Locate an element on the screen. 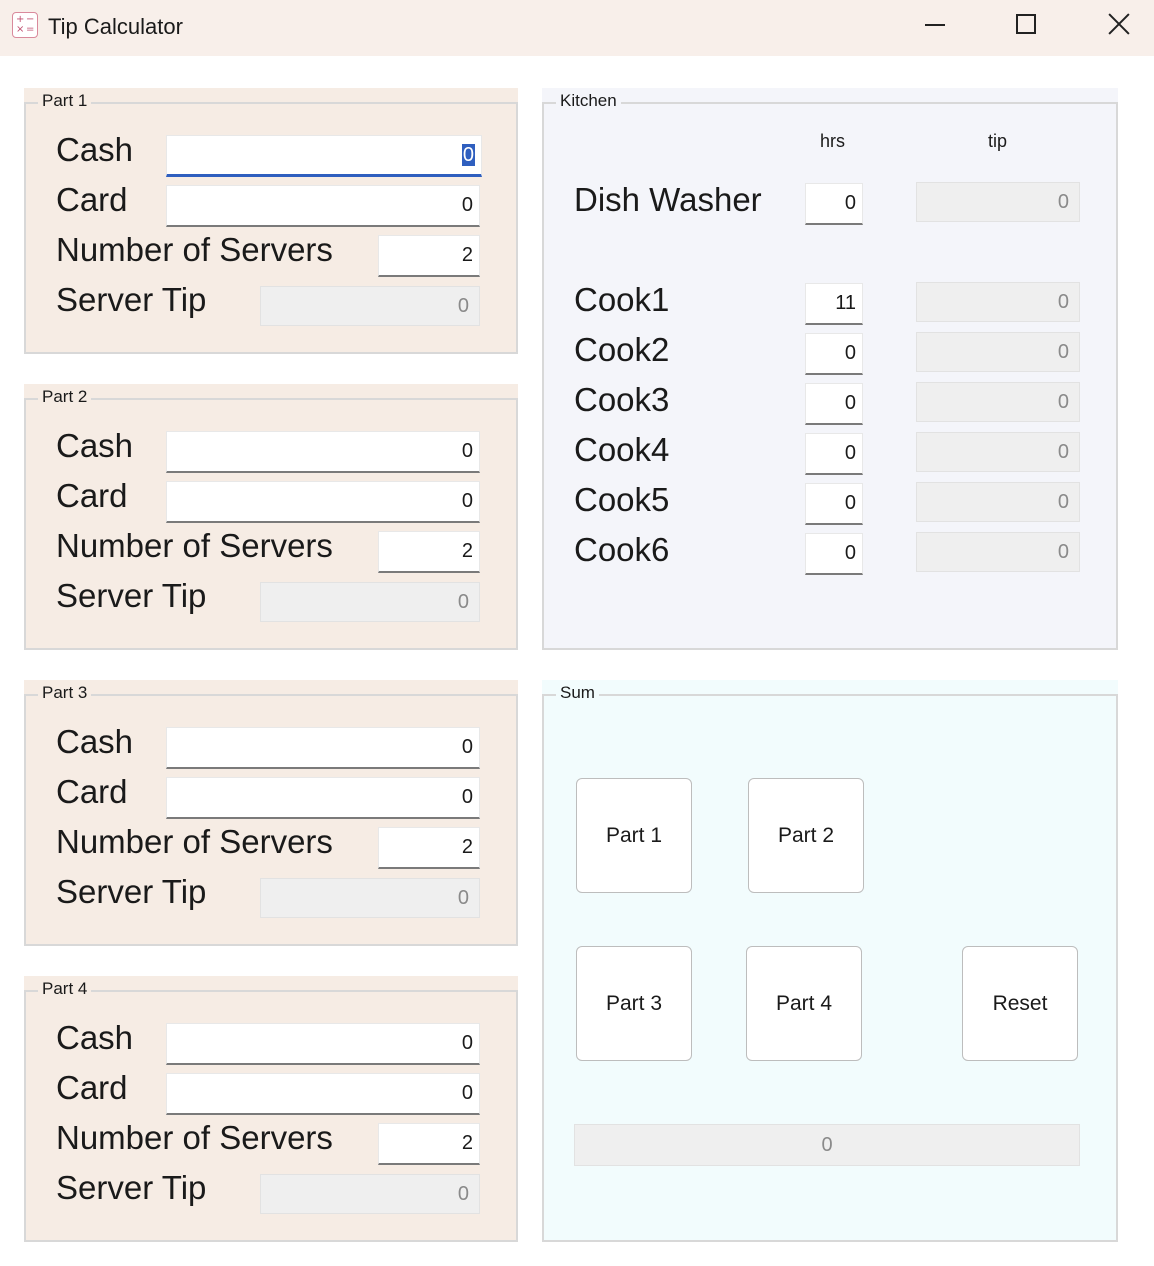 This screenshot has height=1266, width=1154. cook5-tip-output: 0 is located at coordinates (998, 502).